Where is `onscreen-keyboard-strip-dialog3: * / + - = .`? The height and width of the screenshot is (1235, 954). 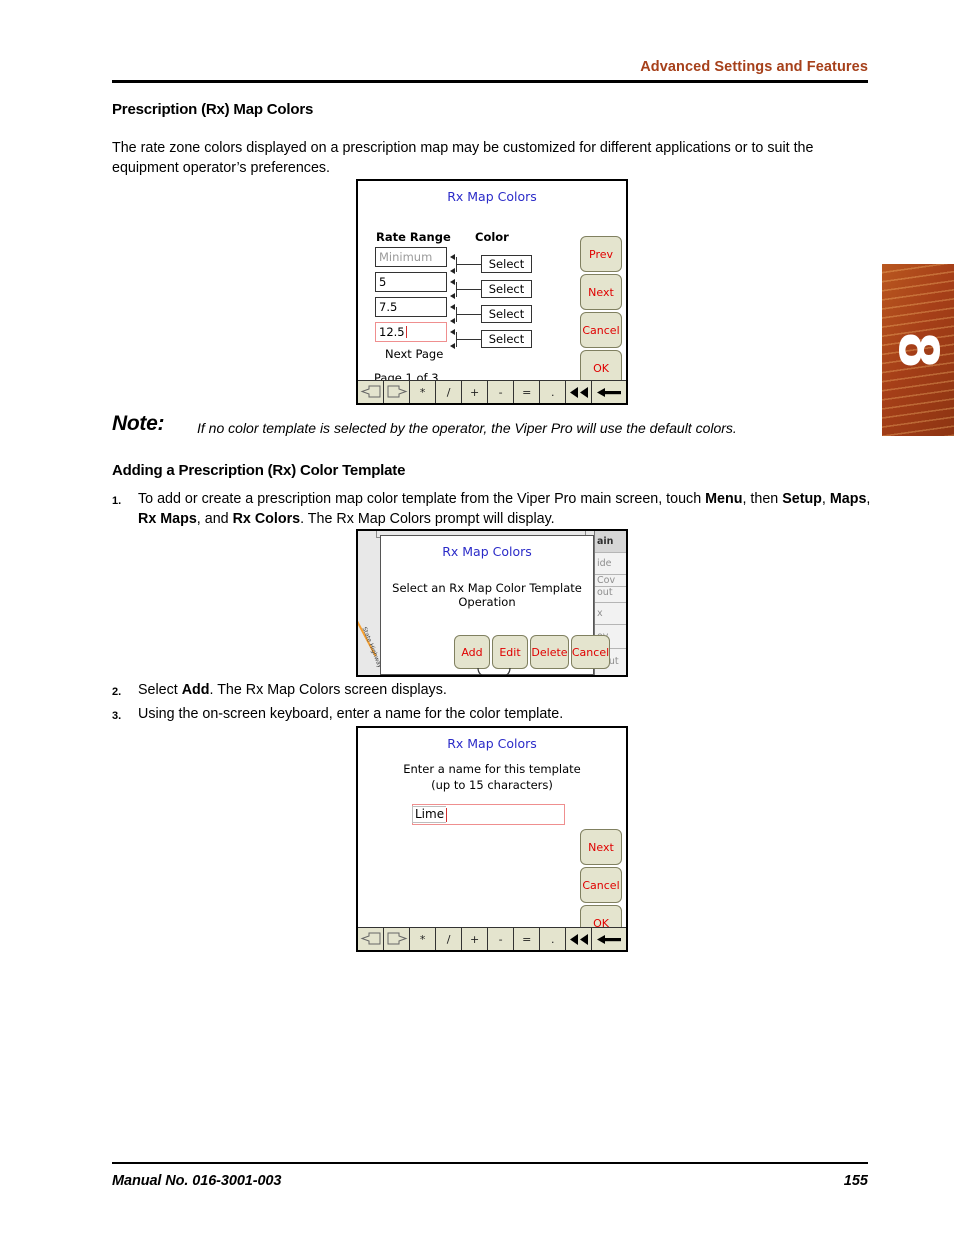
onscreen-keyboard-strip-dialog3: * / + - = . is located at coordinates (492, 938).